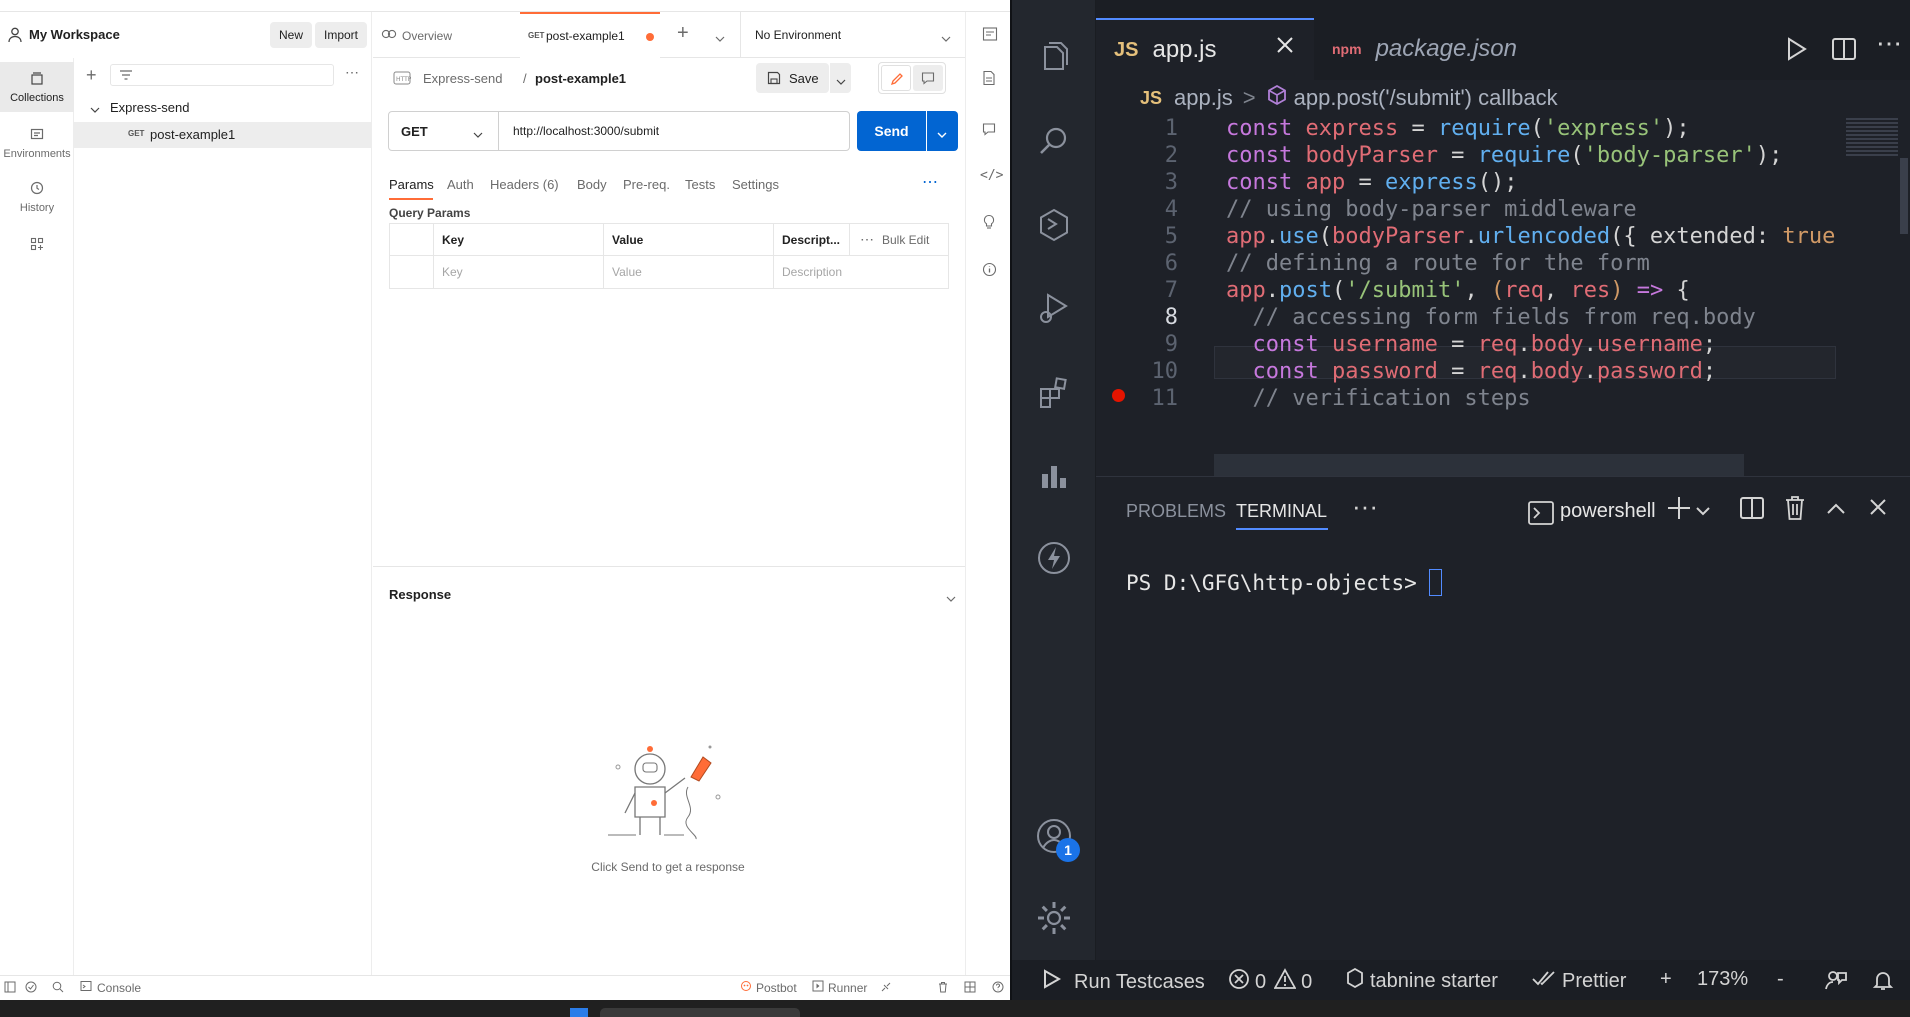  What do you see at coordinates (886, 988) in the screenshot?
I see `proxy-icon` at bounding box center [886, 988].